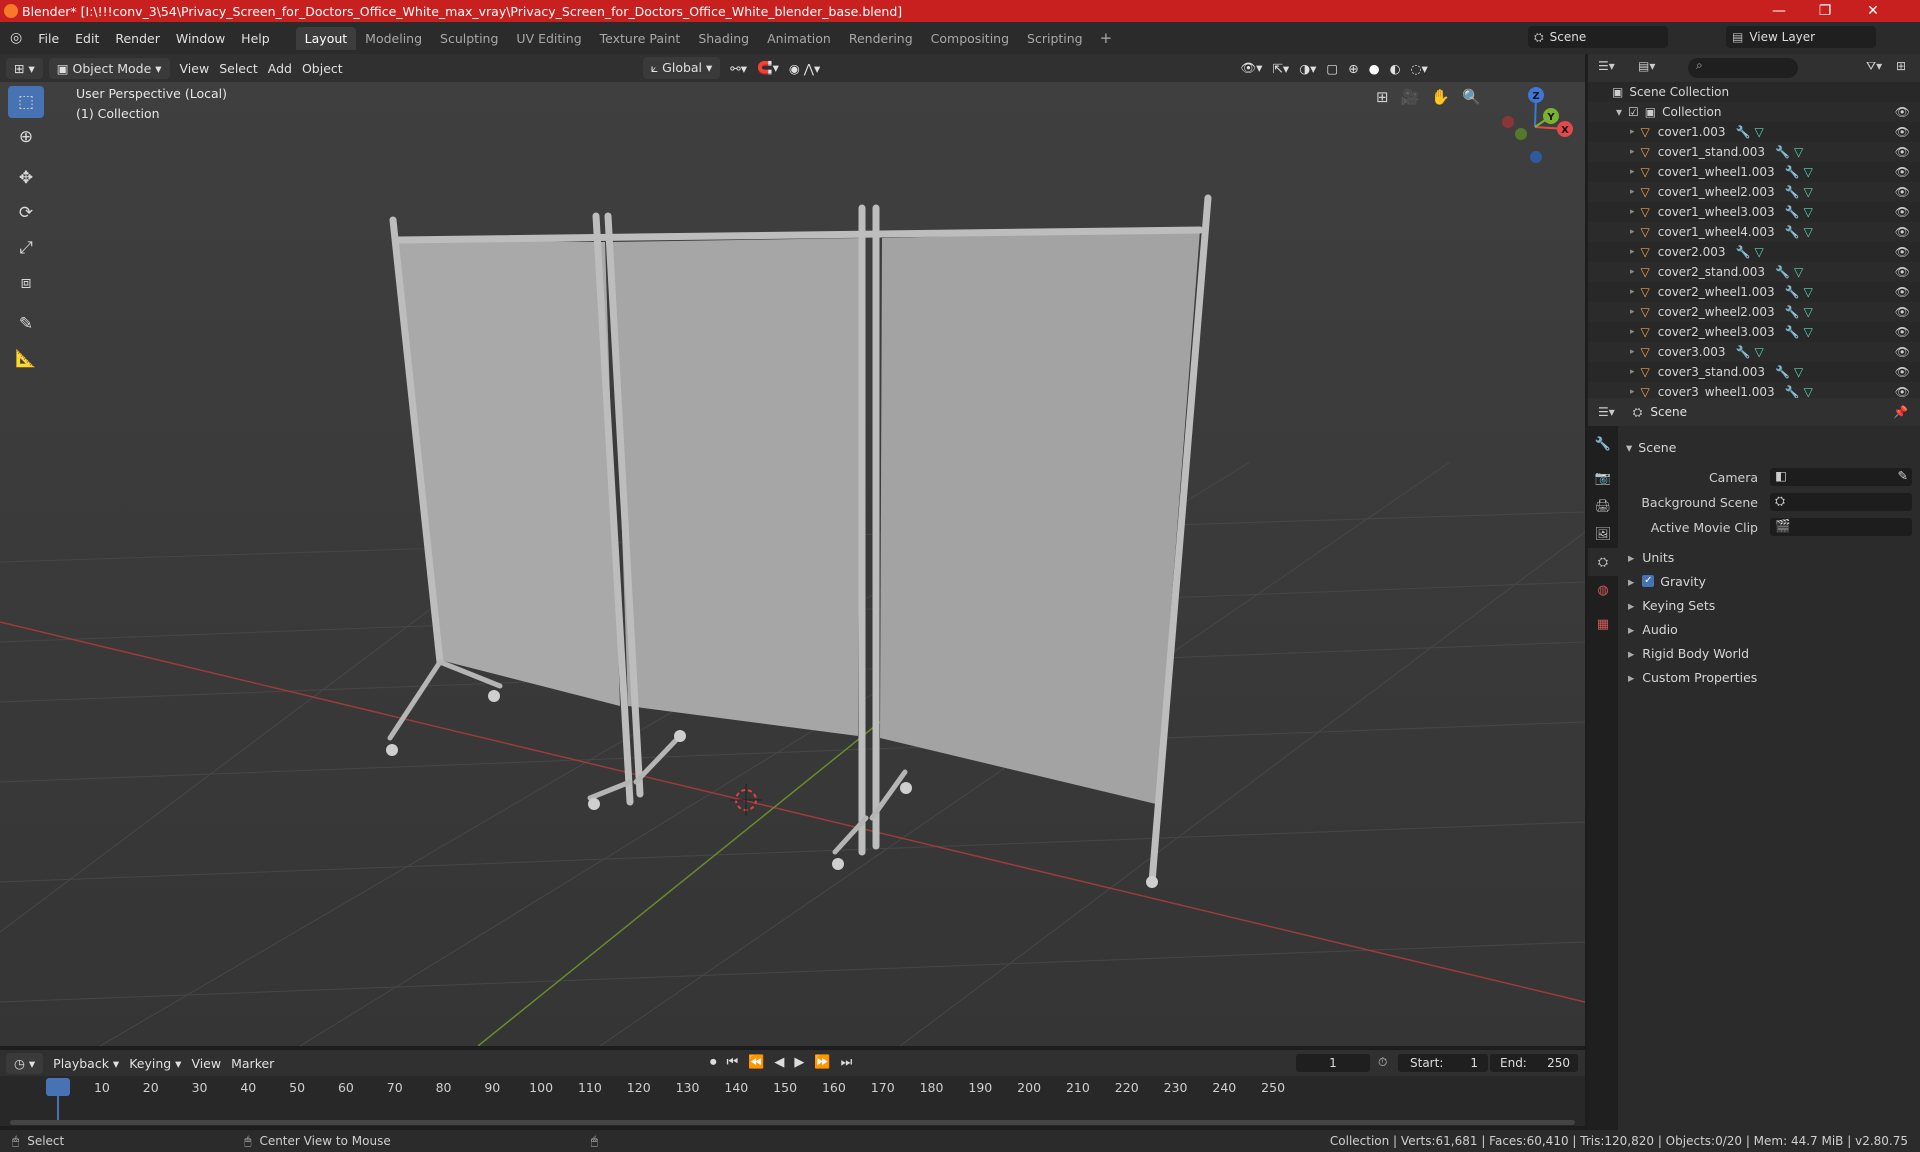  What do you see at coordinates (1873, 11) in the screenshot?
I see `close-button: ✕` at bounding box center [1873, 11].